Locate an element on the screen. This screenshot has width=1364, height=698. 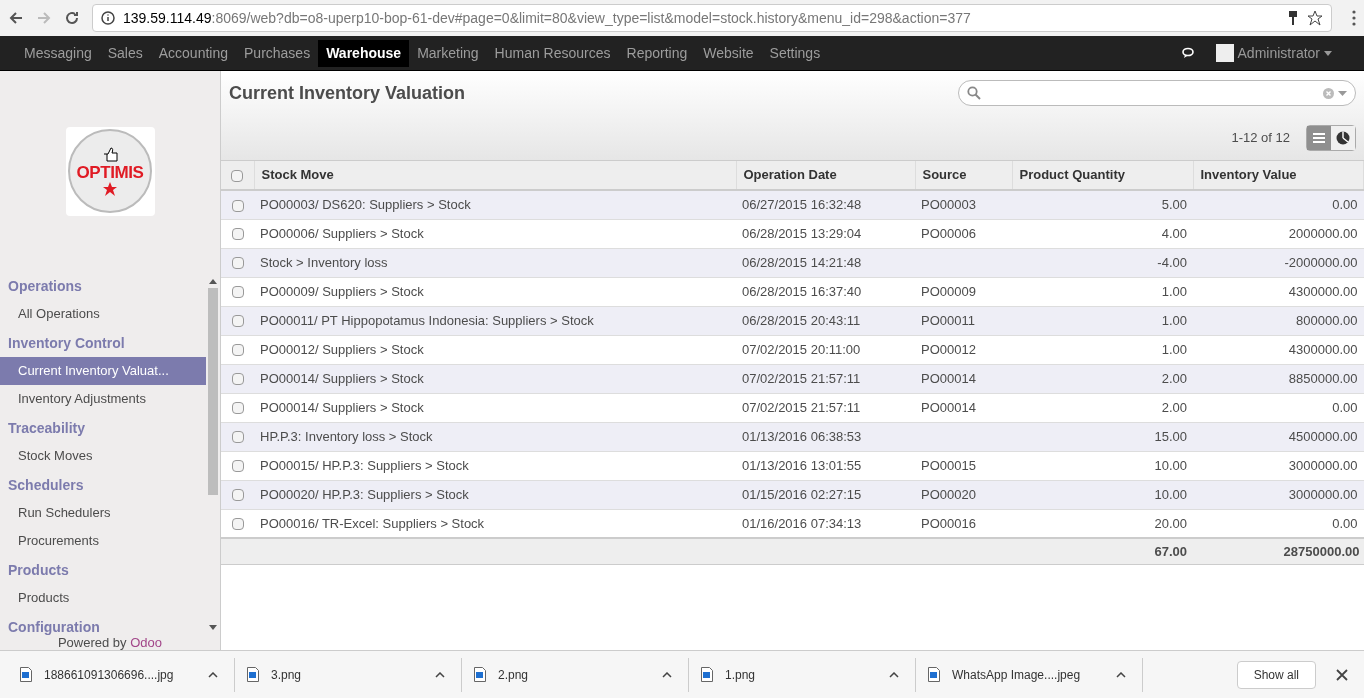
table-cell: 06/28/2015 16:37:40 is located at coordinates (802, 291).